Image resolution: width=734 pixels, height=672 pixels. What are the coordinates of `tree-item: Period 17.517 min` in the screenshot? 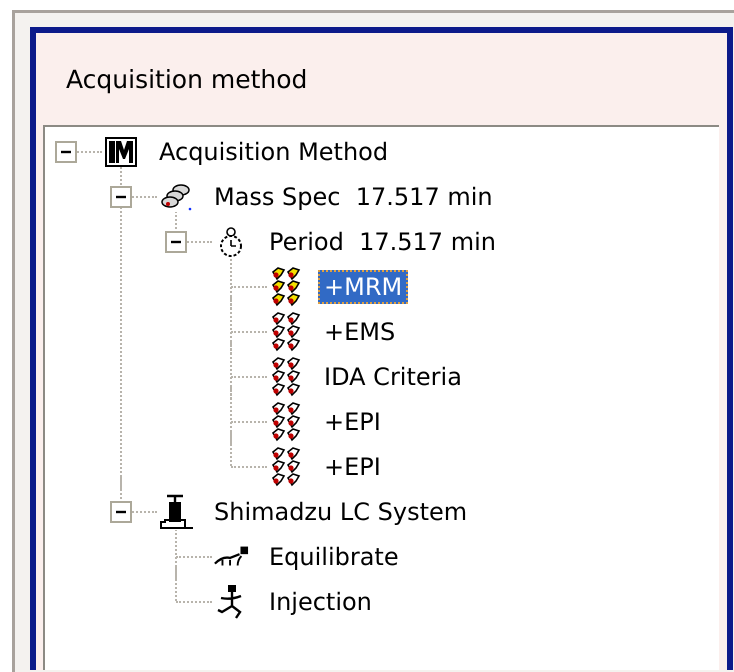 It's located at (382, 241).